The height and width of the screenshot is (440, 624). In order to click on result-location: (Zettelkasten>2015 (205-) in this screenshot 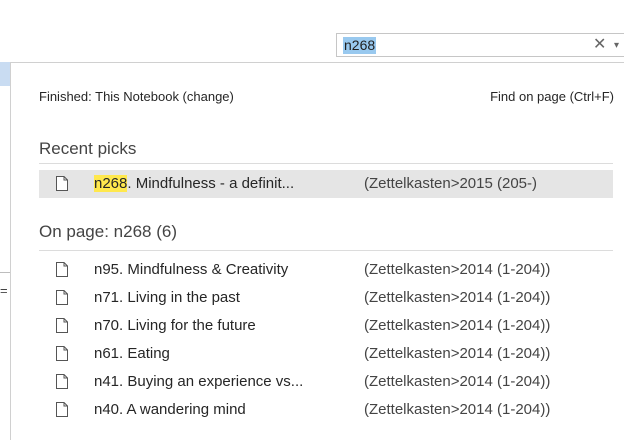, I will do `click(451, 183)`.